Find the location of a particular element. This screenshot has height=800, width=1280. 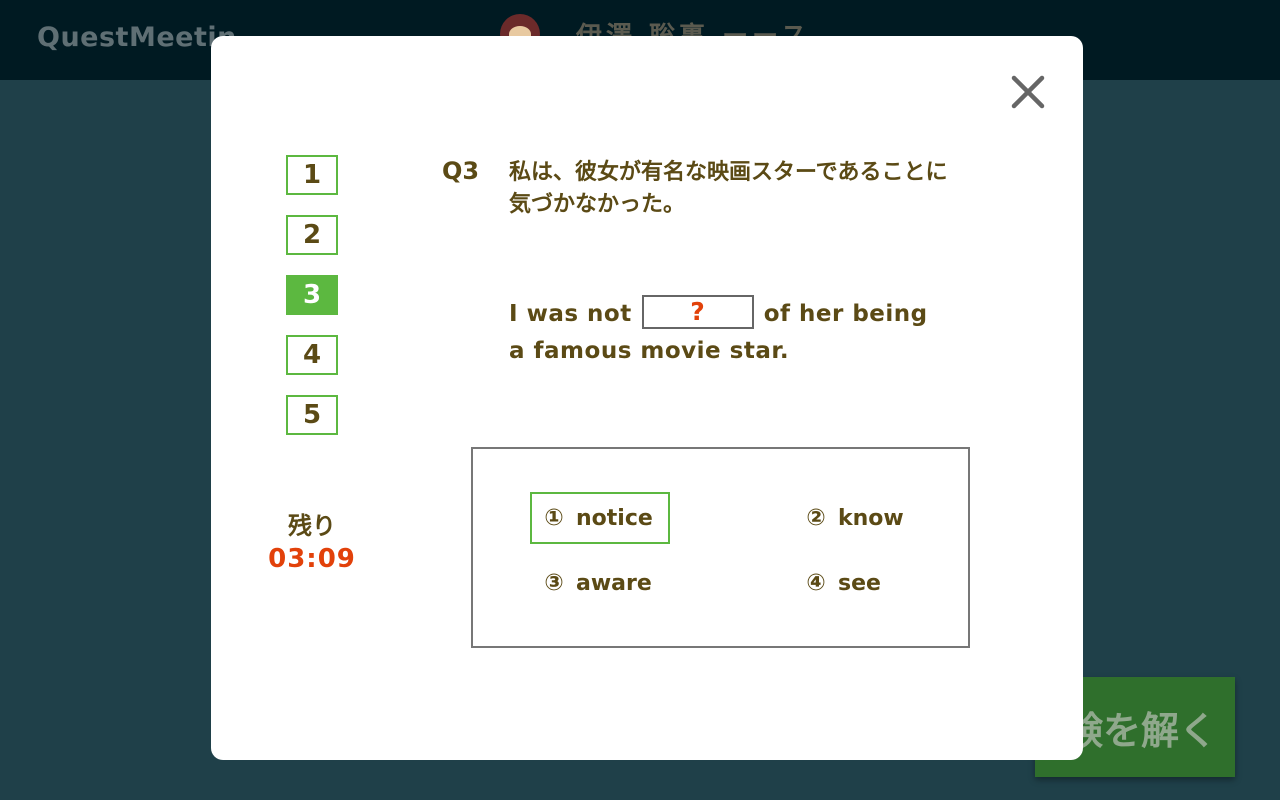

question-nav: 1 2 3 4 5 is located at coordinates (312, 305).